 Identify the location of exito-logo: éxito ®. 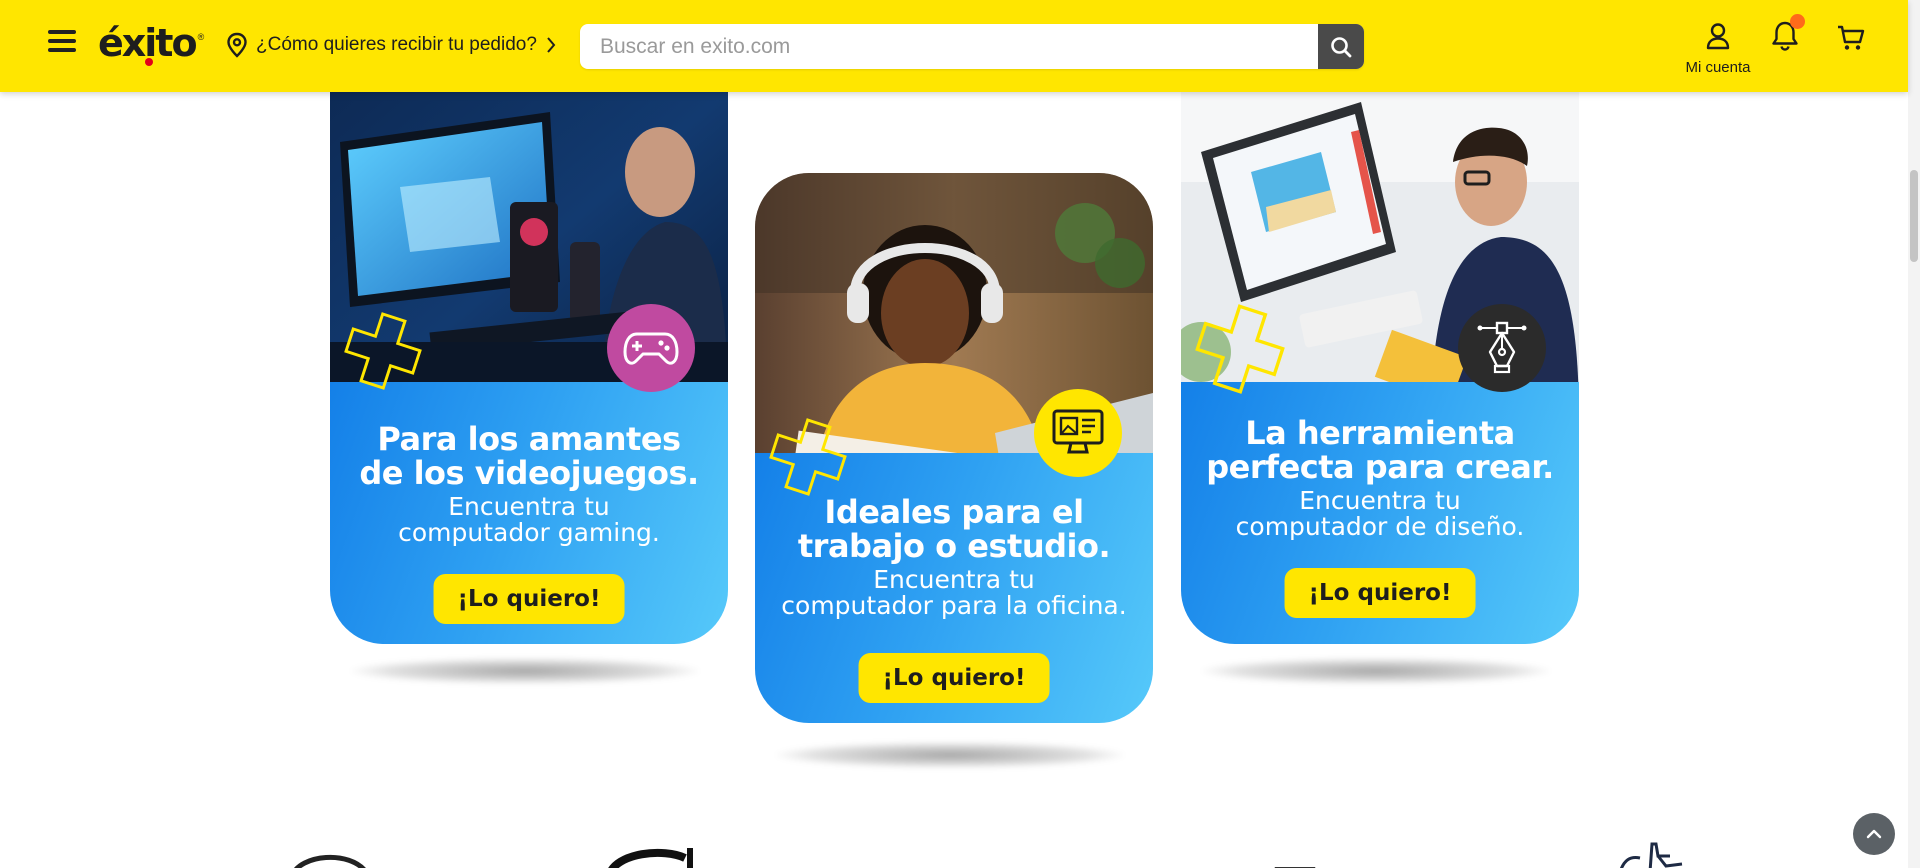
(151, 43).